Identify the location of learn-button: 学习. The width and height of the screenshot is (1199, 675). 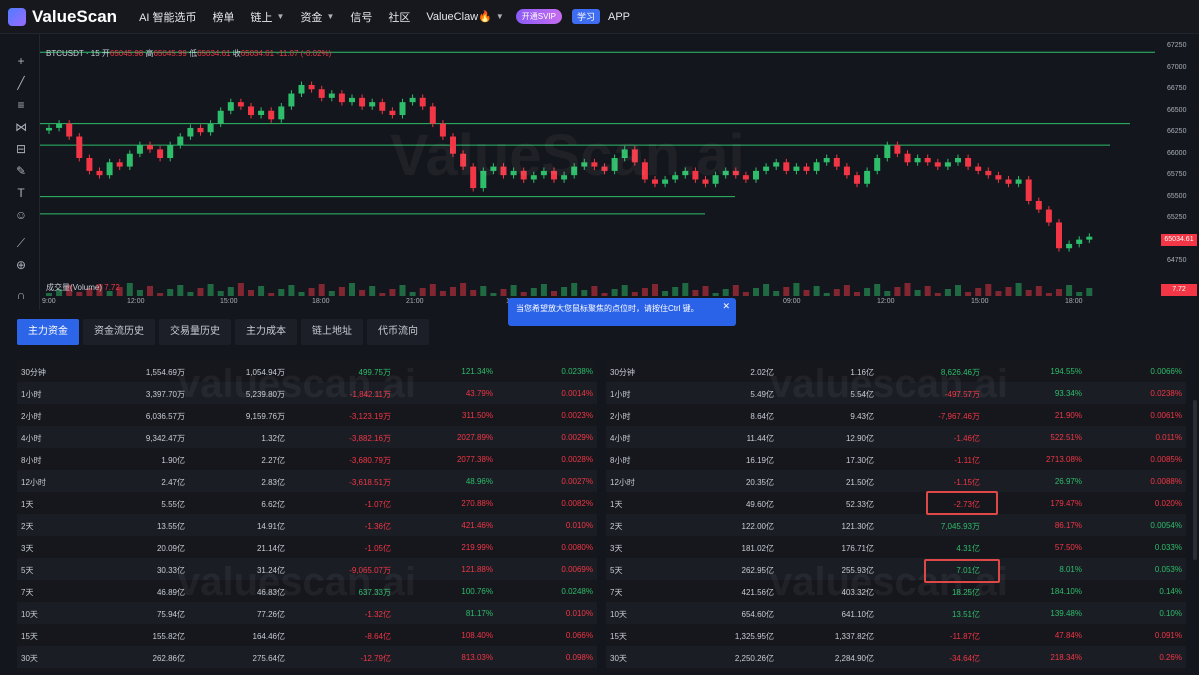
(585, 16).